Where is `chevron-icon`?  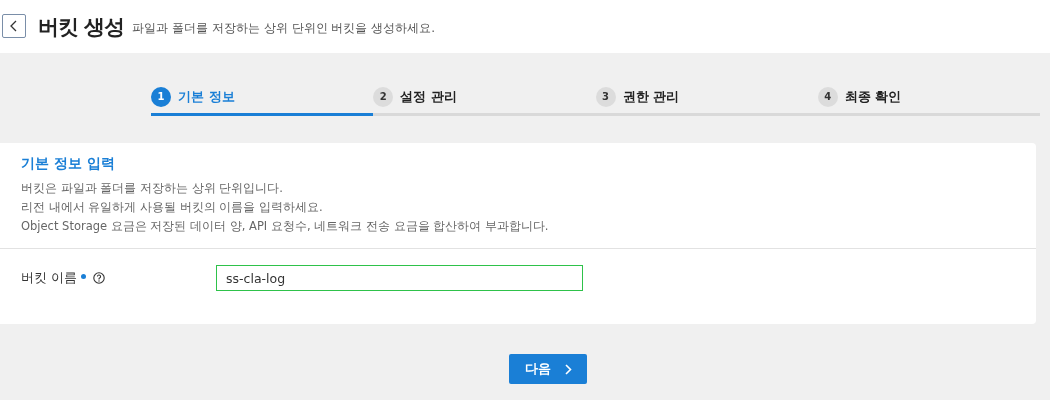
chevron-icon is located at coordinates (568, 369).